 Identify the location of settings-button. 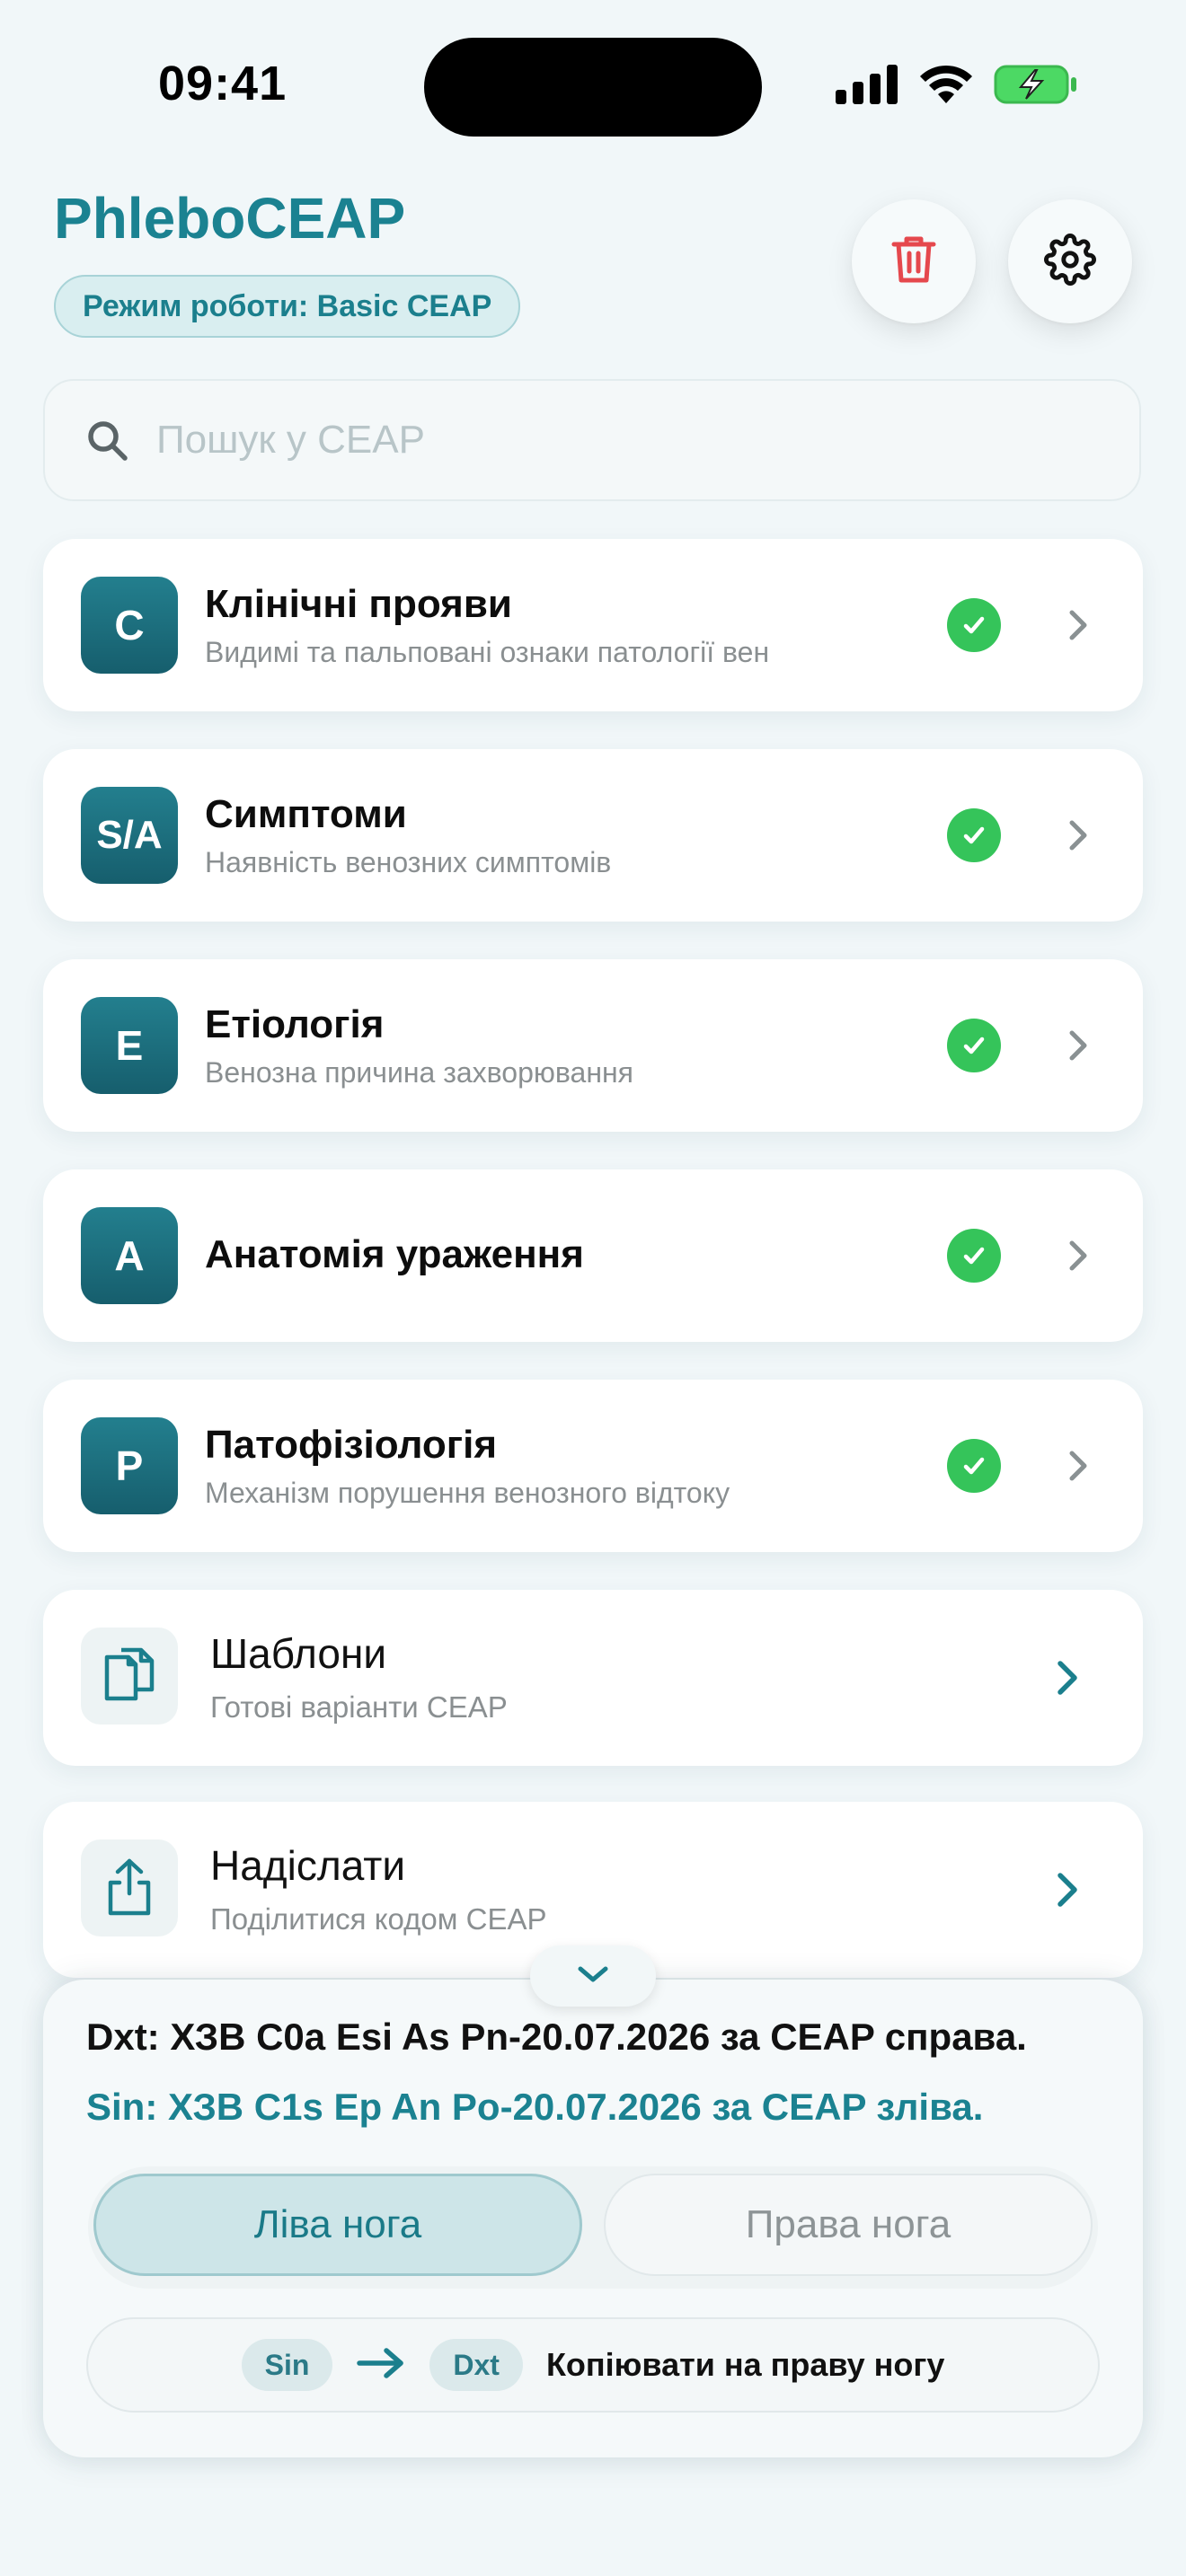
(1070, 261).